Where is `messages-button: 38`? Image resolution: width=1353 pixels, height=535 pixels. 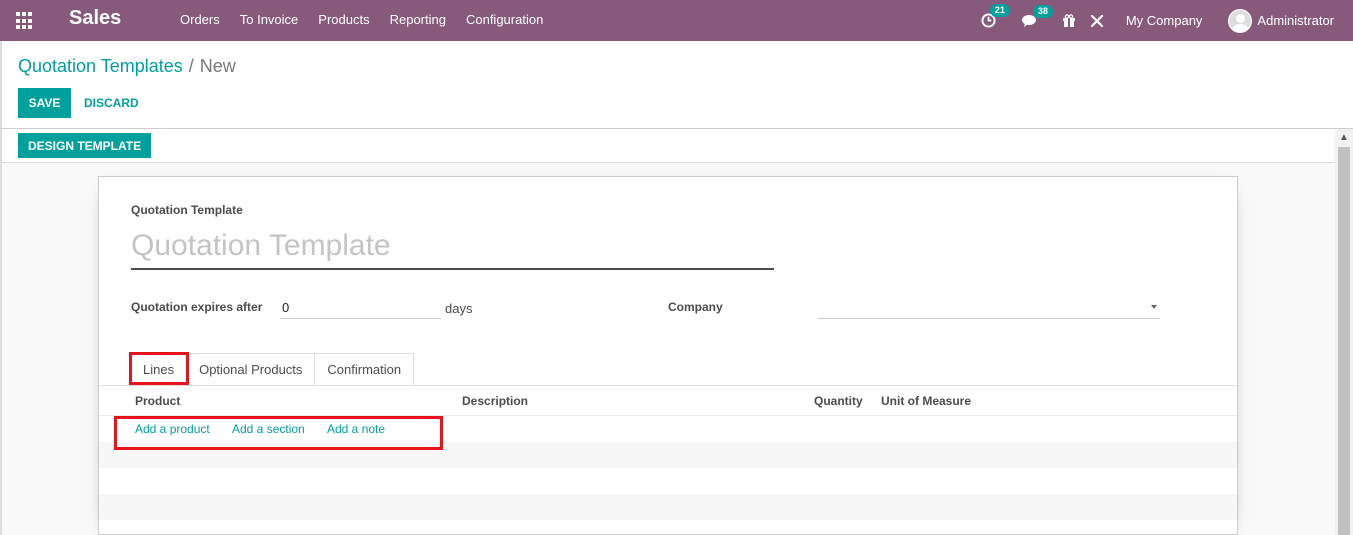
messages-button: 38 is located at coordinates (1037, 16).